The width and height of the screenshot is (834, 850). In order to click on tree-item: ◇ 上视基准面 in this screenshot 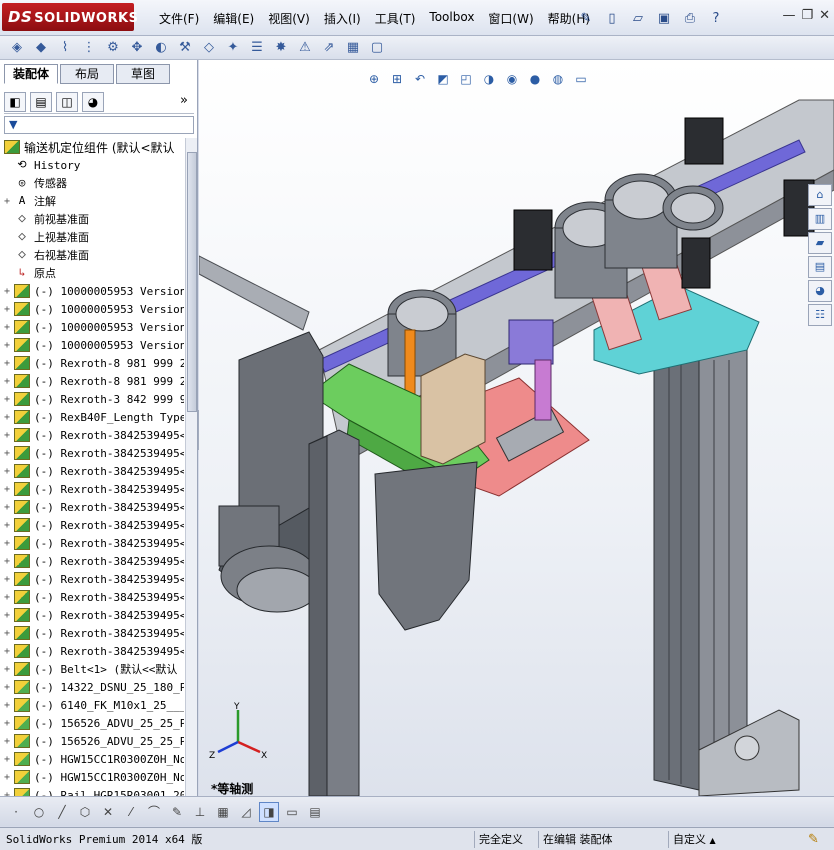, I will do `click(93, 237)`.